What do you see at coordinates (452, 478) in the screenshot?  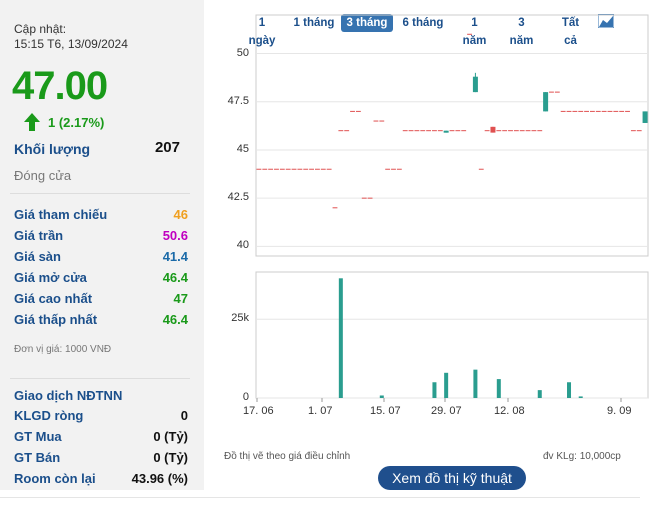 I see `technical-chart-button: Xem đồ thị kỹ thuật` at bounding box center [452, 478].